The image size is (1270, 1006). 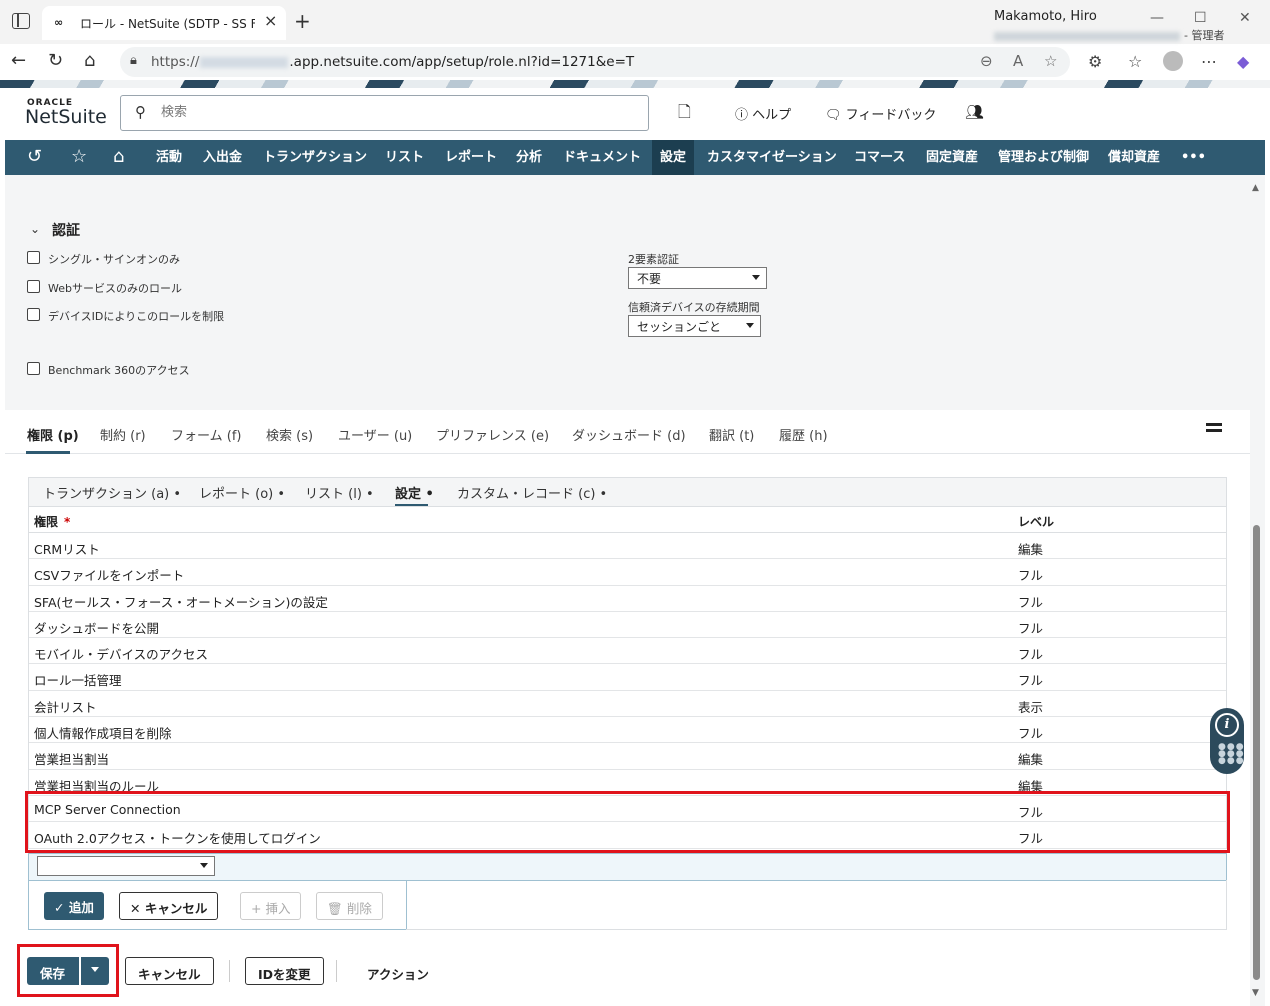 I want to click on home-icon: ⌂, so click(x=89, y=60).